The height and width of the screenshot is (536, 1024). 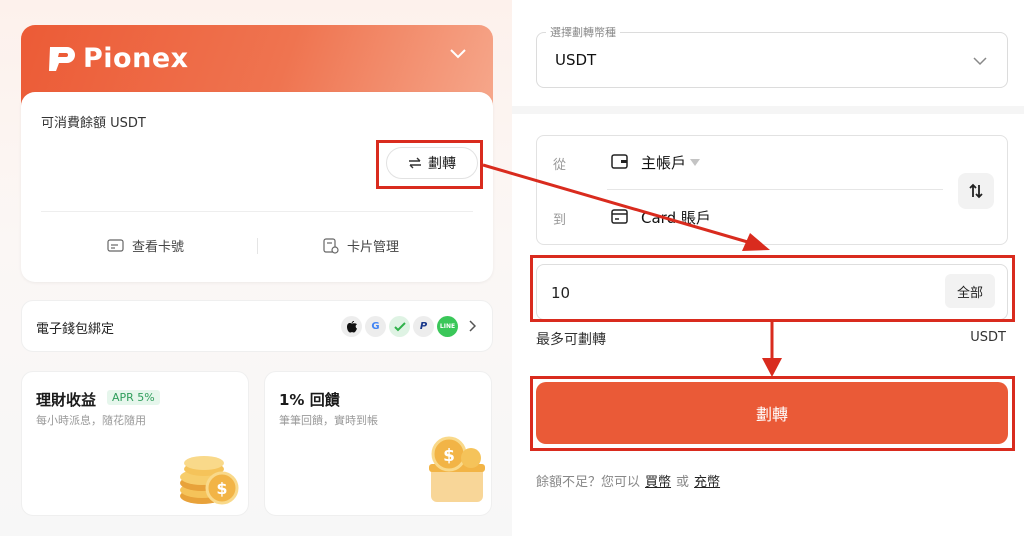 What do you see at coordinates (576, 60) in the screenshot?
I see `currency-value: USDT` at bounding box center [576, 60].